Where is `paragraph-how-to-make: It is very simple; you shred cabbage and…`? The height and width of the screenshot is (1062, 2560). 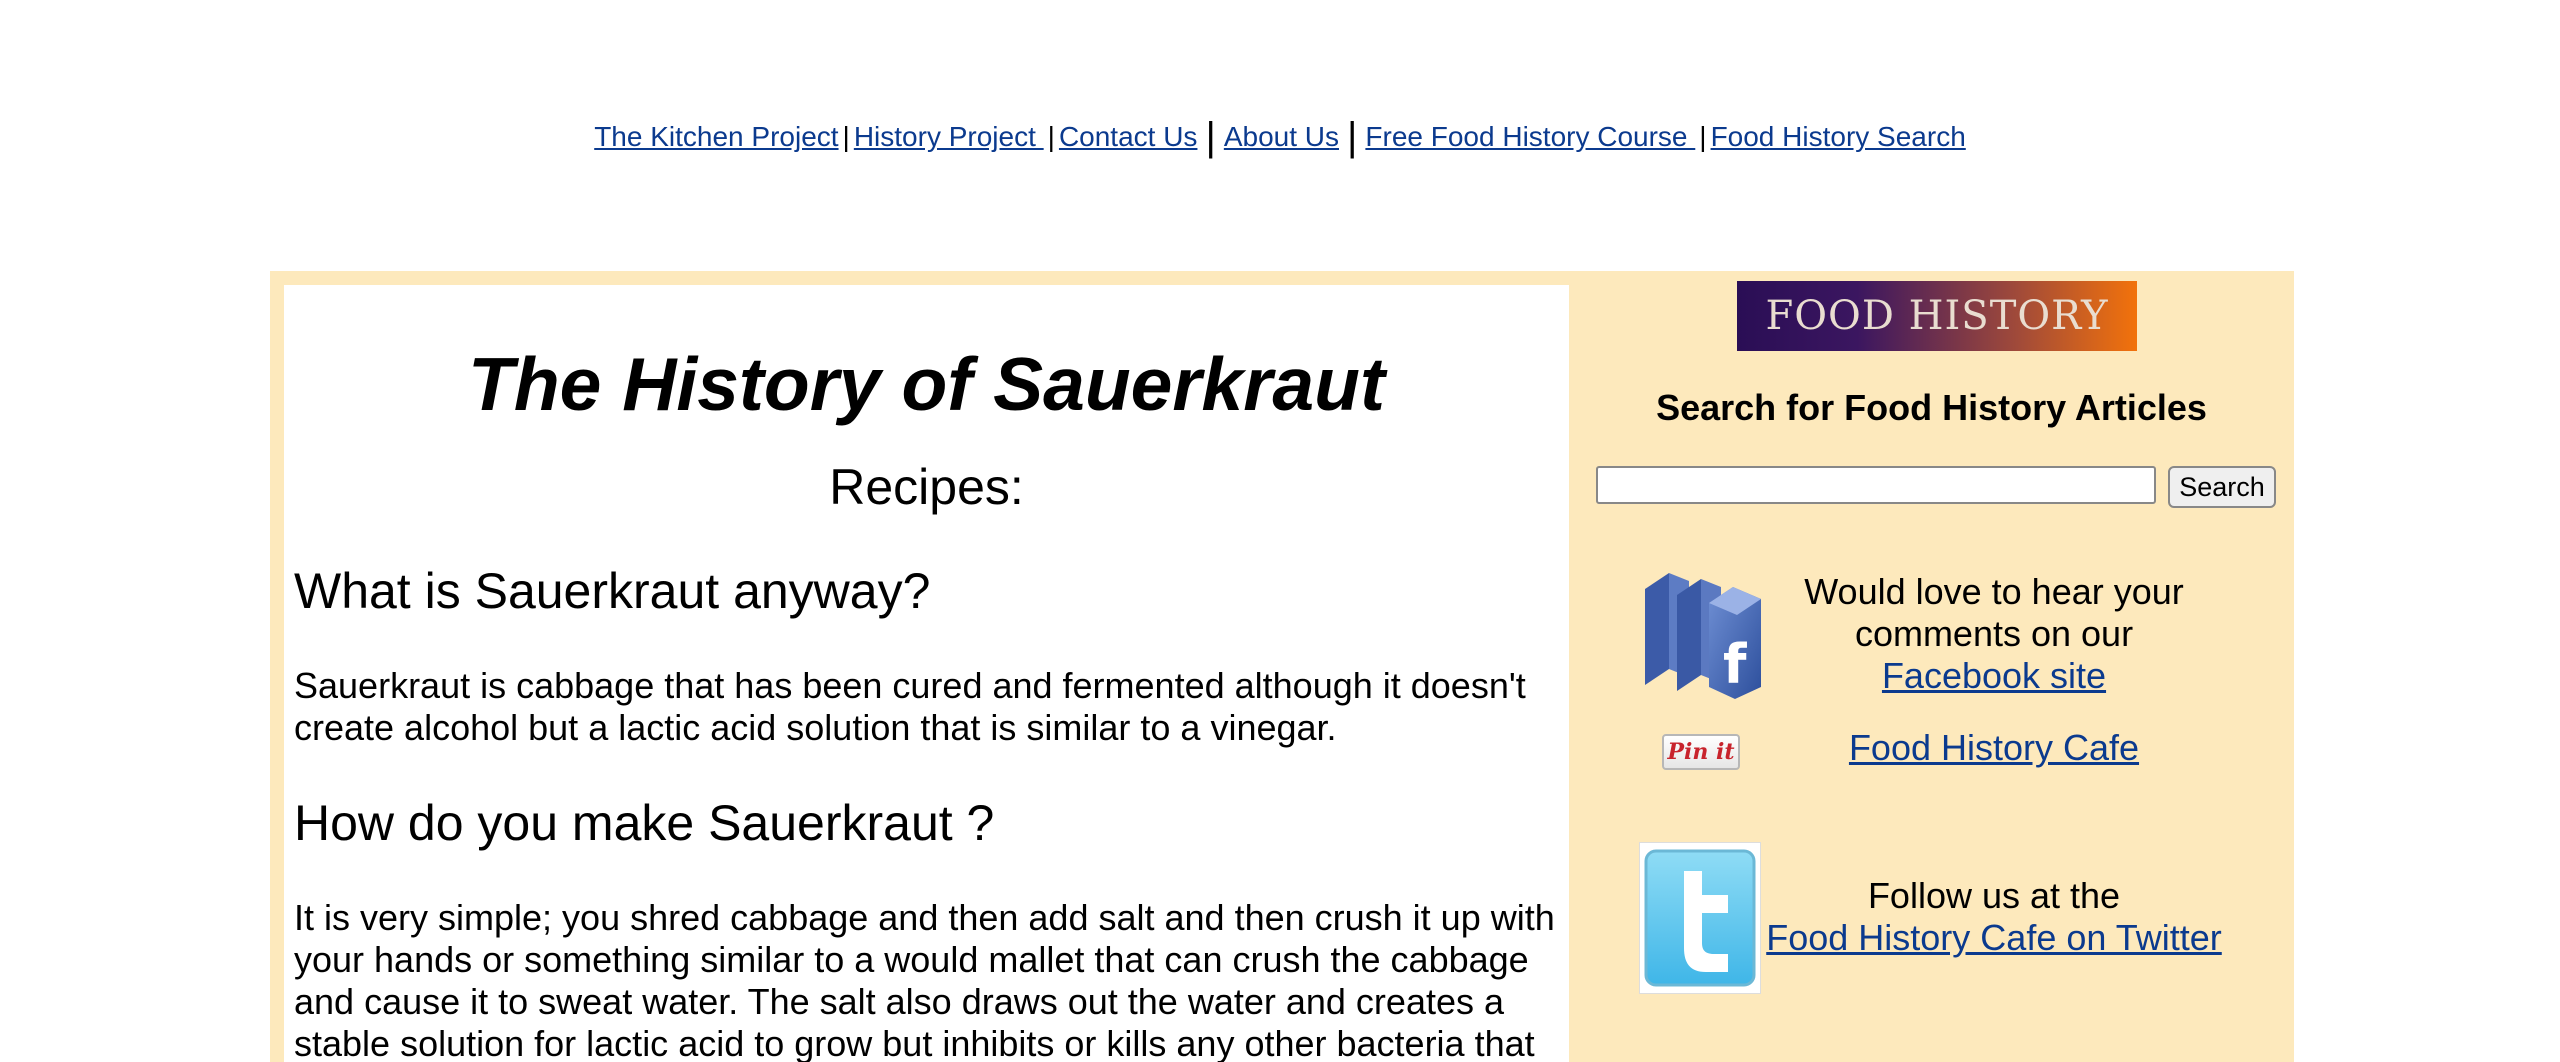 paragraph-how-to-make: It is very simple; you shred cabbage and… is located at coordinates (924, 979).